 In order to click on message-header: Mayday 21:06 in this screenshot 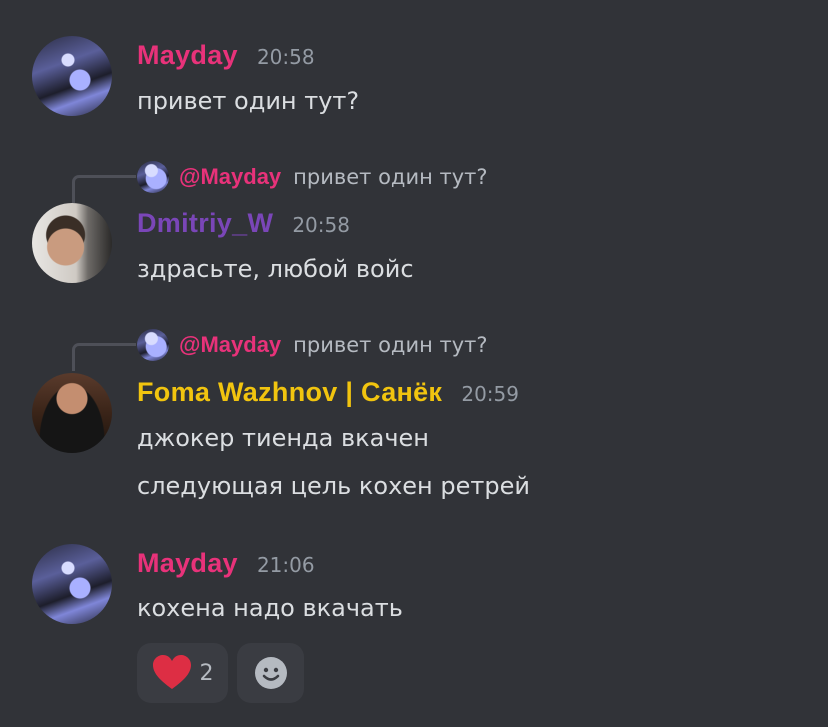, I will do `click(226, 563)`.